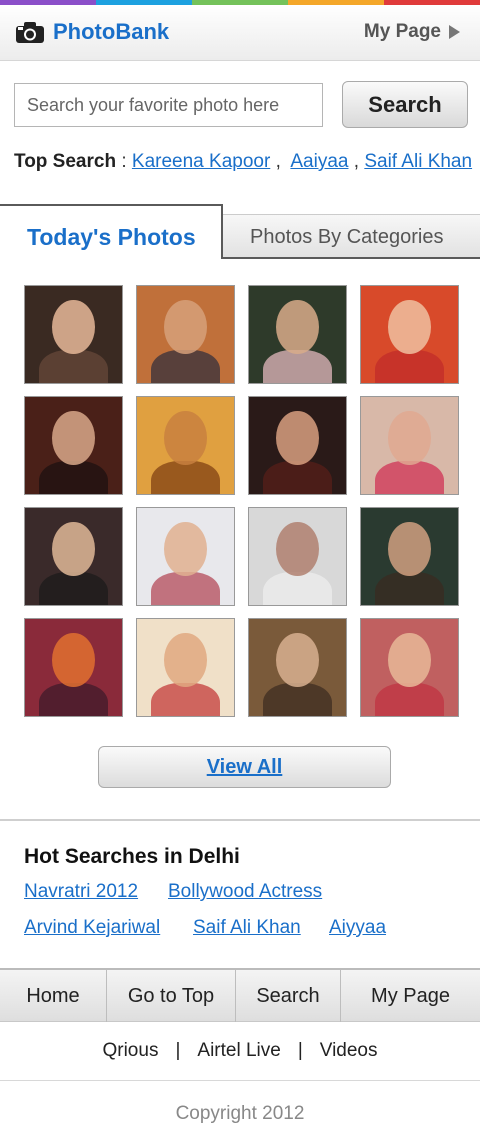  Describe the element at coordinates (111, 237) in the screenshot. I see `tab-label: Today's Photos` at that location.